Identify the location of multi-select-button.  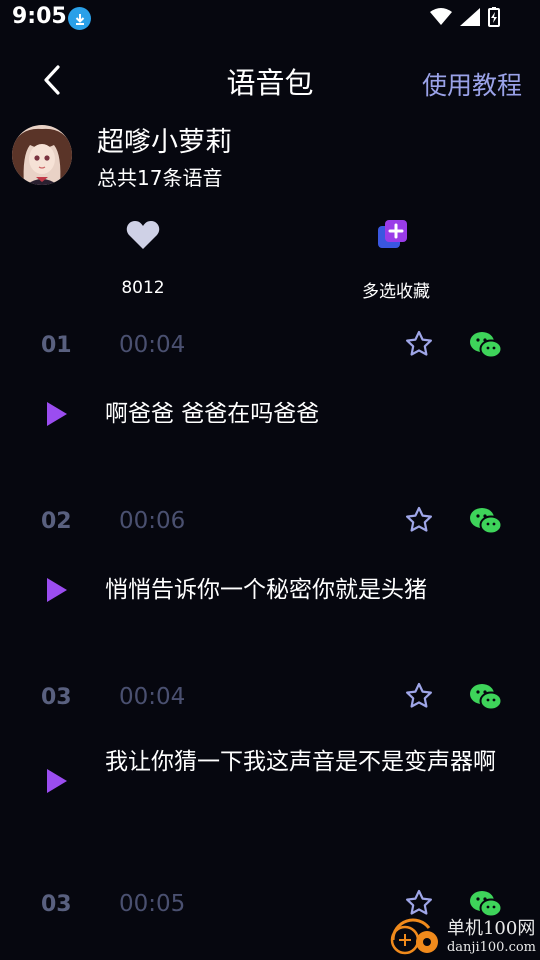
(396, 237).